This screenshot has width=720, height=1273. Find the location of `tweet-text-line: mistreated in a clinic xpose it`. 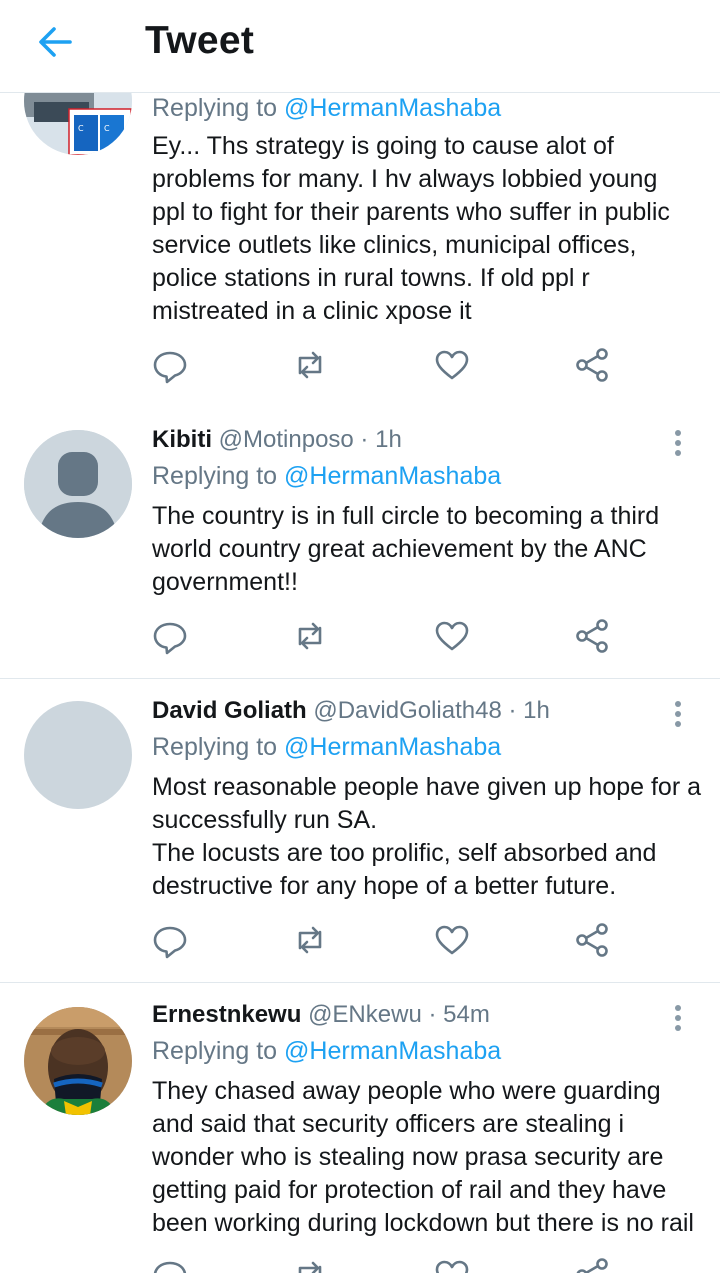

tweet-text-line: mistreated in a clinic xpose it is located at coordinates (312, 311).